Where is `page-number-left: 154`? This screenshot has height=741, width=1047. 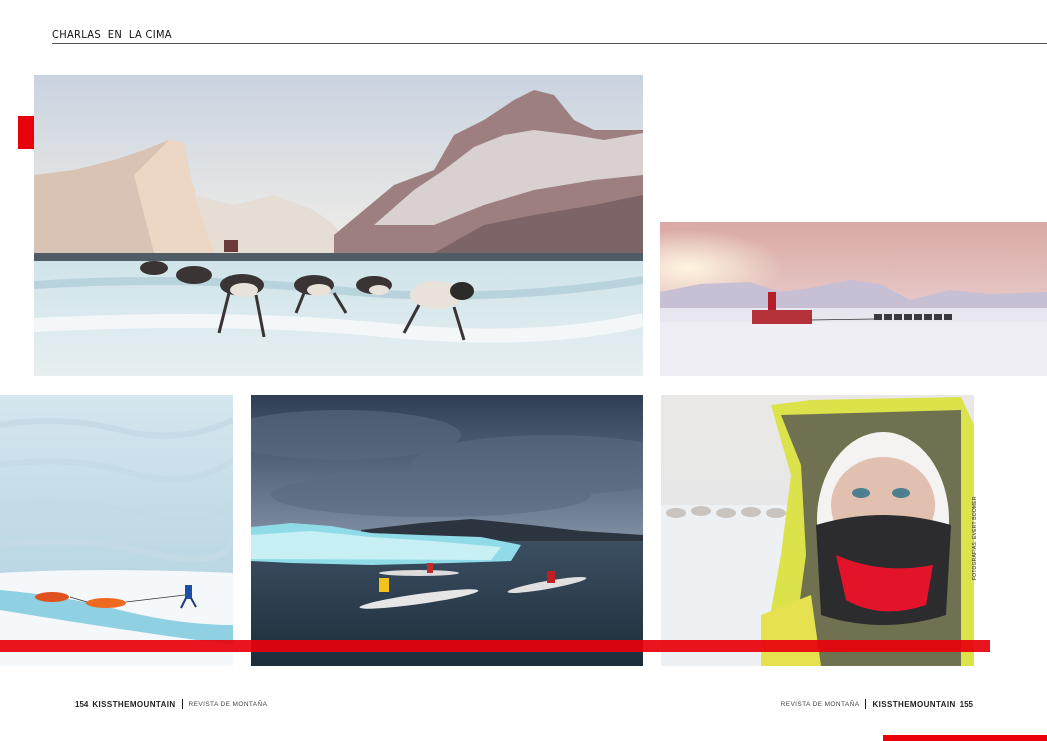 page-number-left: 154 is located at coordinates (82, 704).